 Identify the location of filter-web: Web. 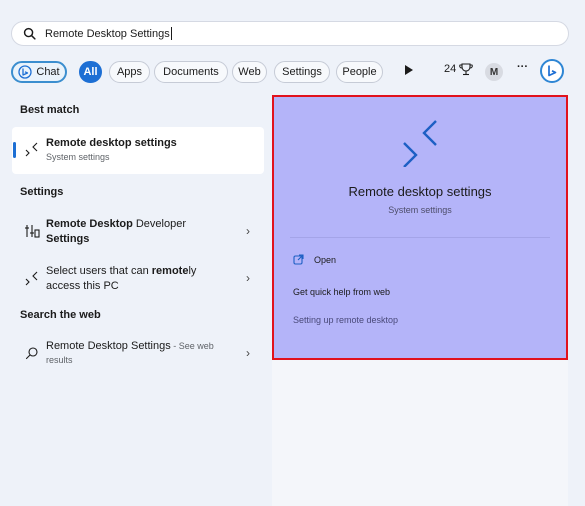
(249, 72).